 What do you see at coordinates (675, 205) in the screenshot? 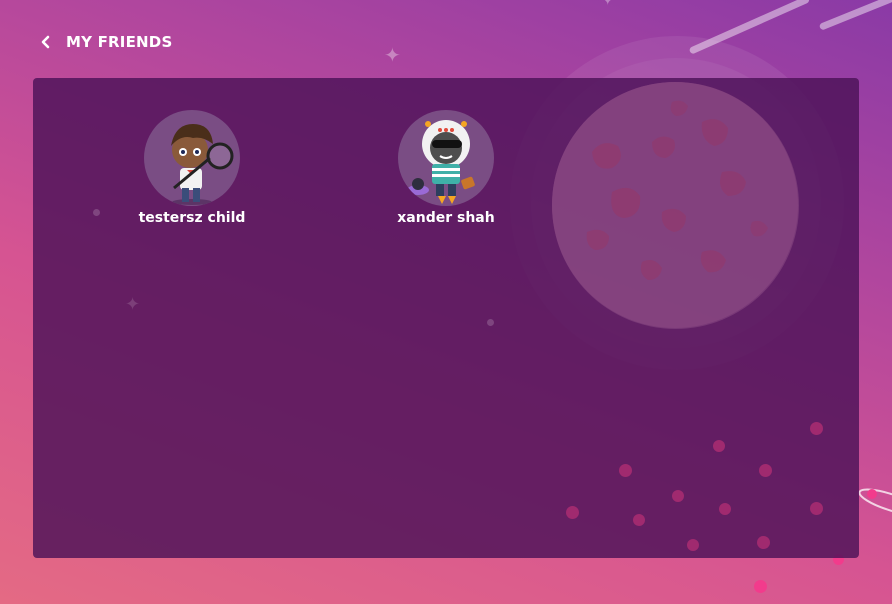
I see `moon-illustration` at bounding box center [675, 205].